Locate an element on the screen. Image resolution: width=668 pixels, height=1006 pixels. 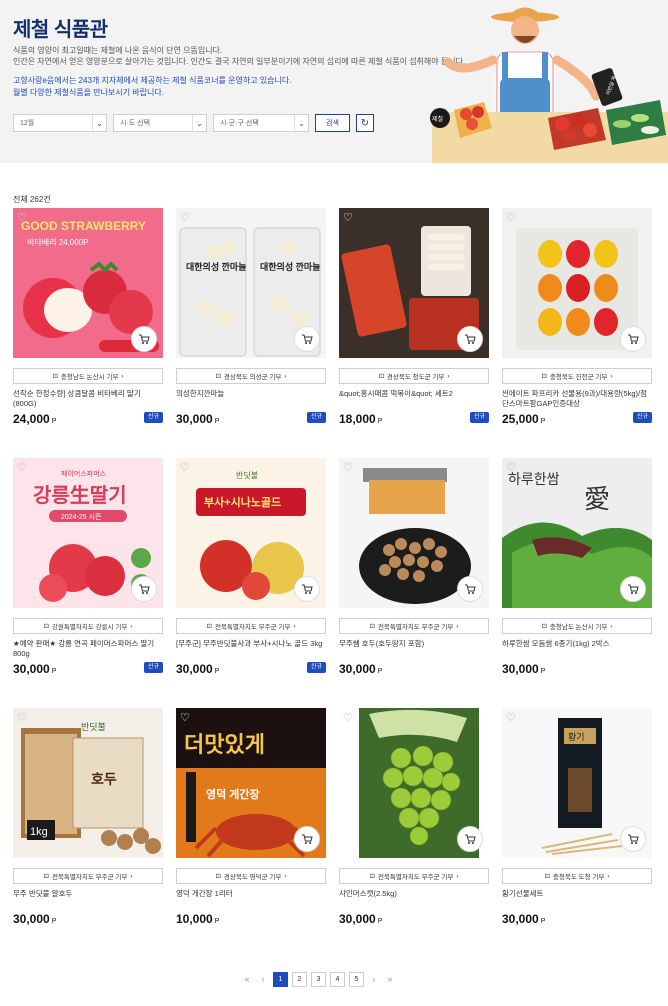
region-donation-button: ⊡ 경상북도 의성군 기부 › is located at coordinates (251, 376).